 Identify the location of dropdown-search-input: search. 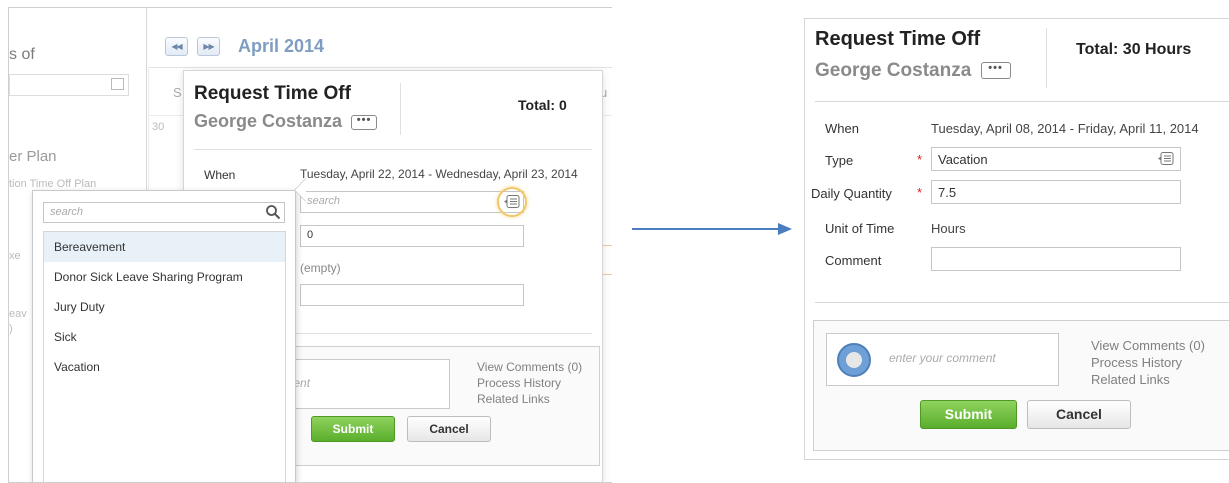
(164, 212).